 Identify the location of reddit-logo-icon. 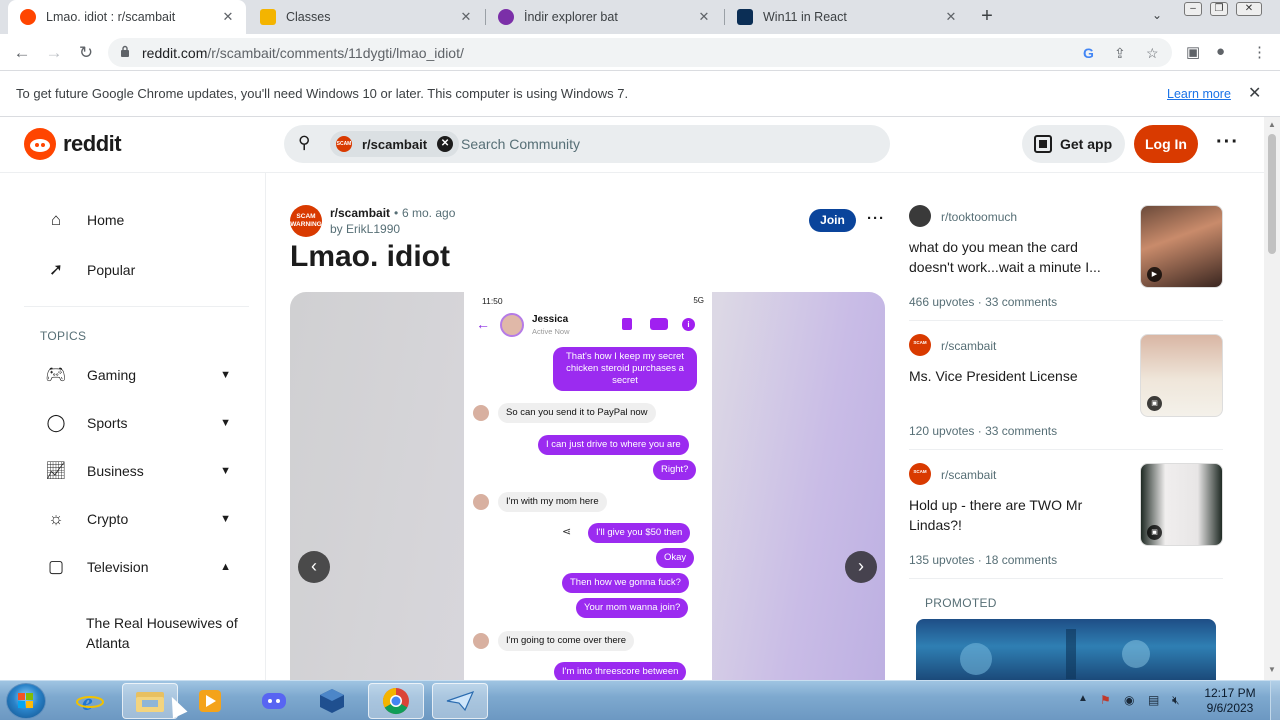
(40, 144).